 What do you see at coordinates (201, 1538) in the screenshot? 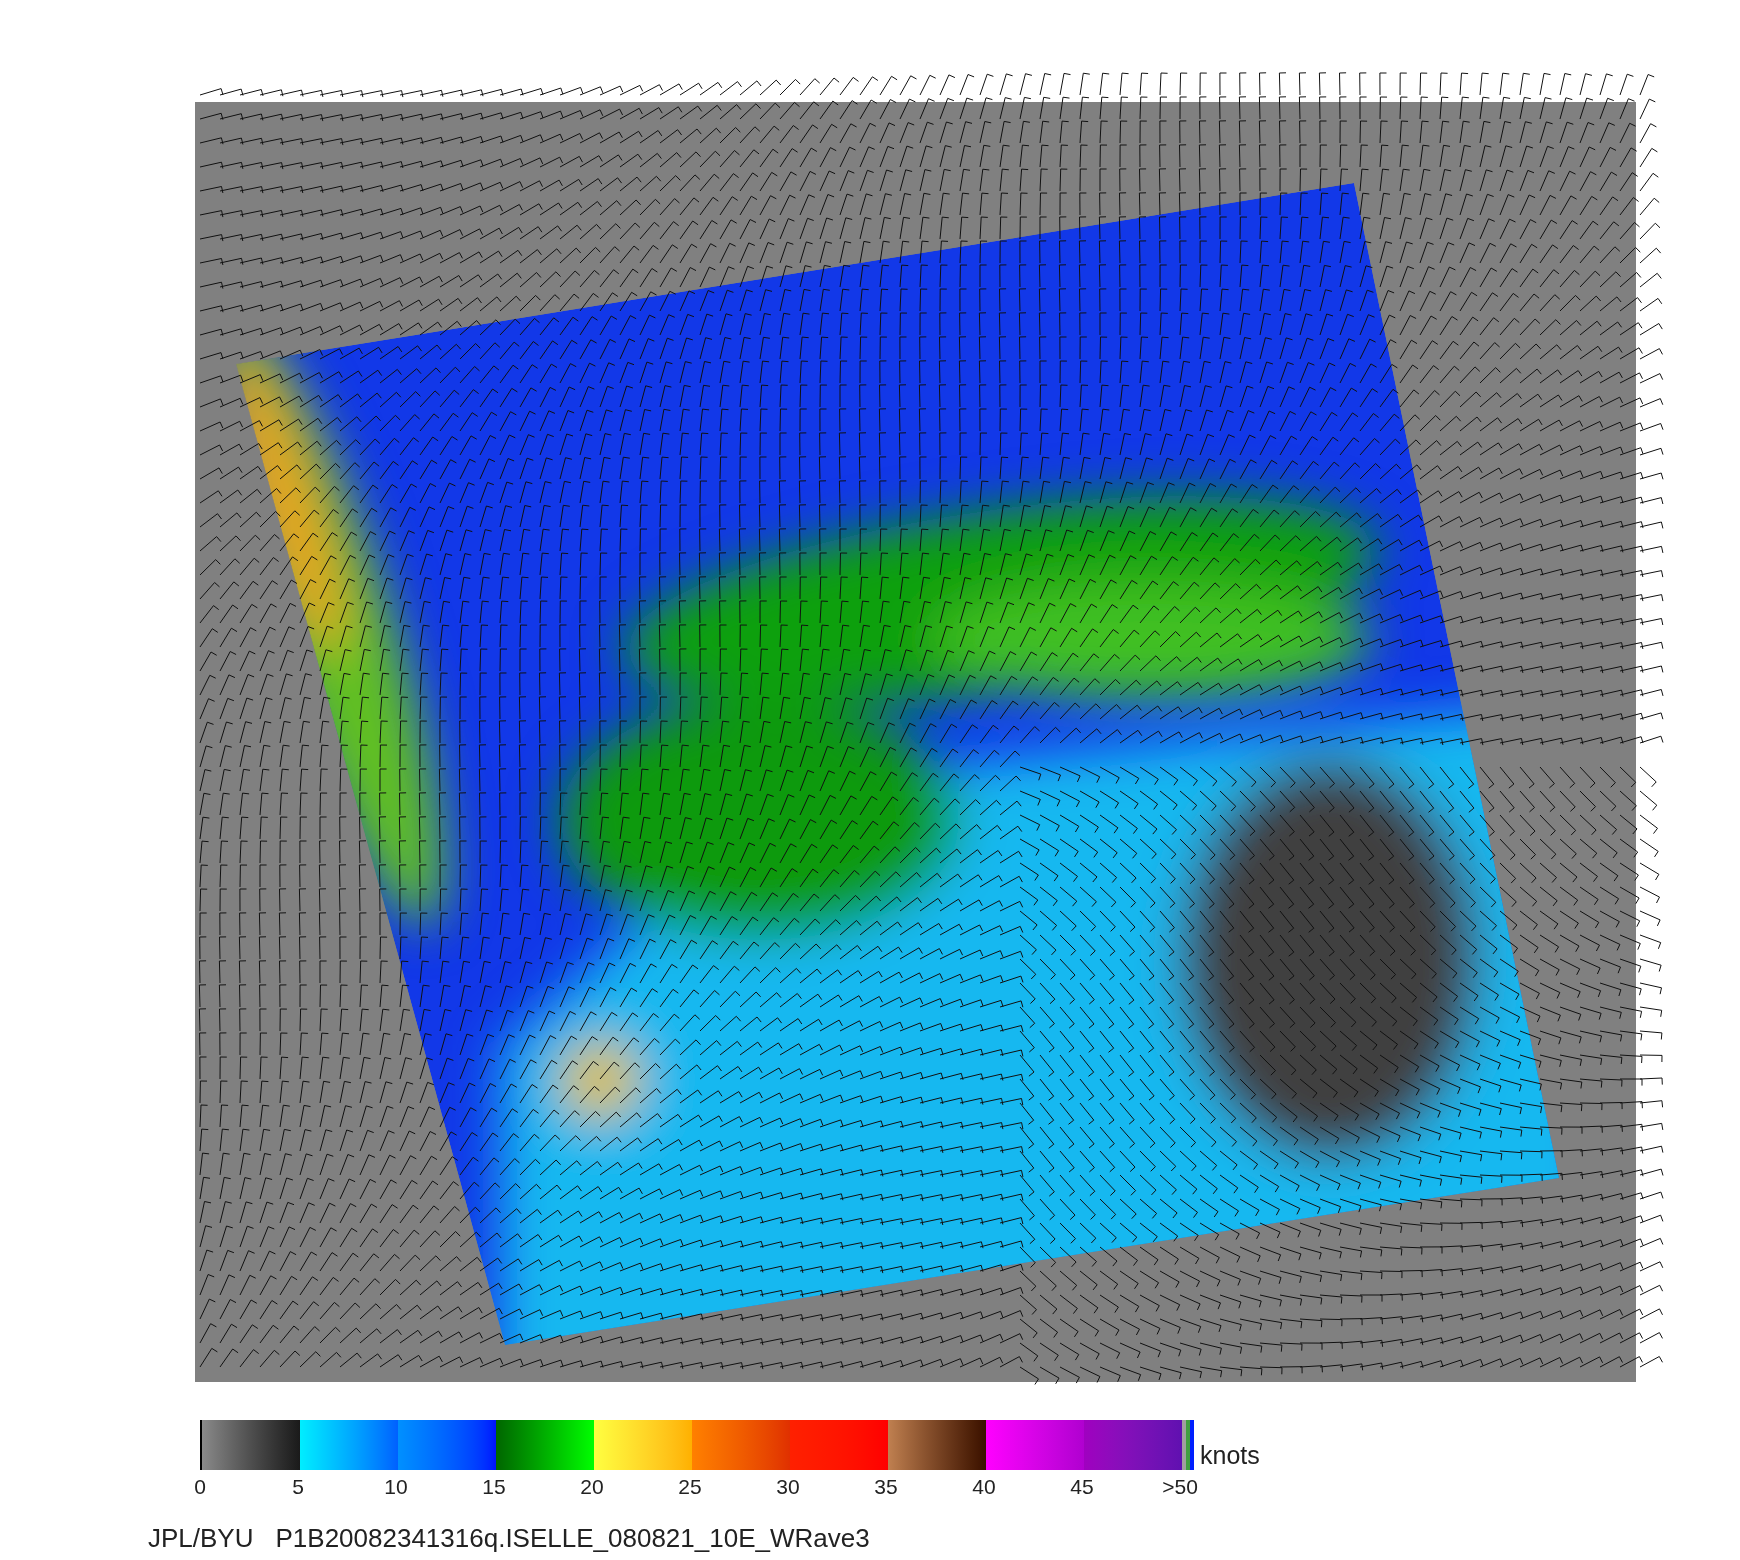
I see `source-label: JPL/BYU` at bounding box center [201, 1538].